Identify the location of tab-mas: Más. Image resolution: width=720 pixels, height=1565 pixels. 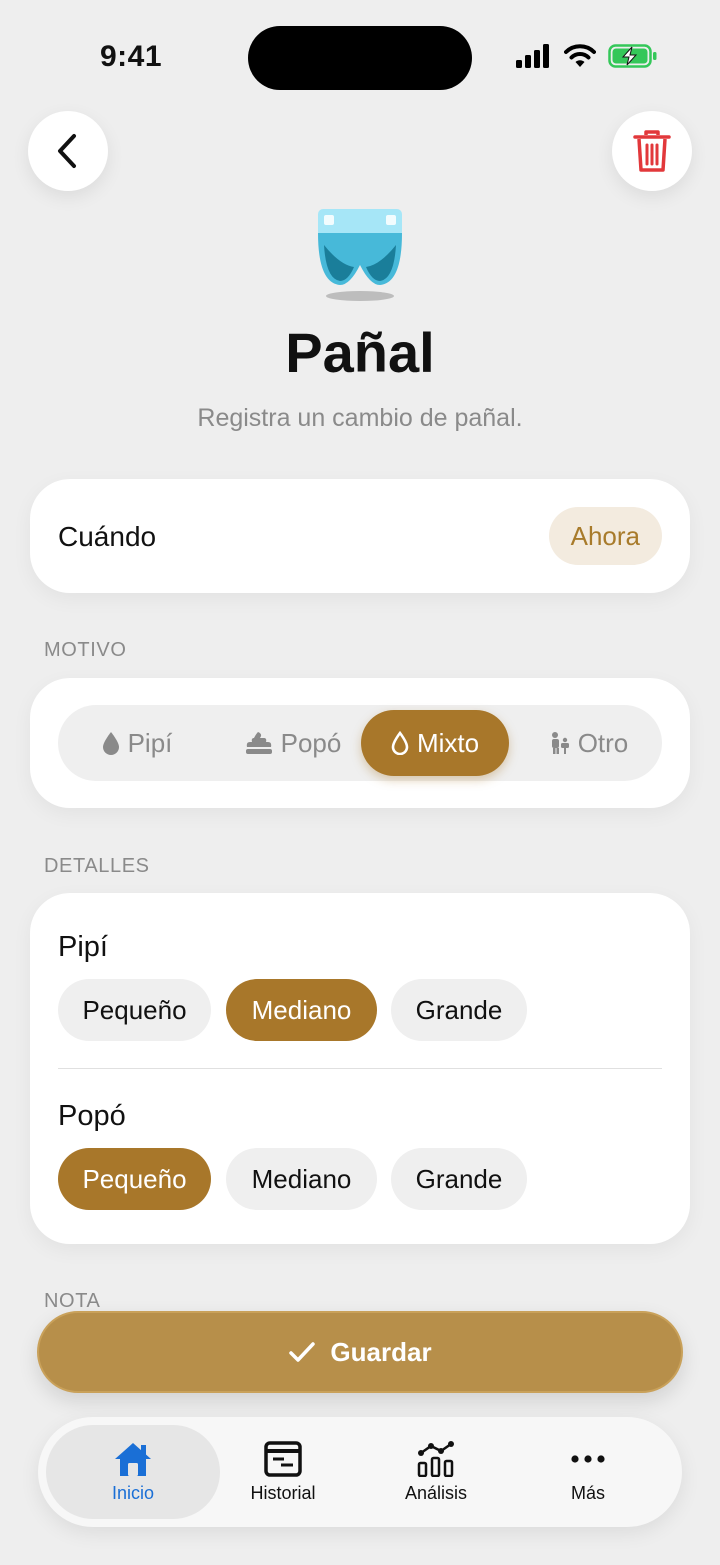
(588, 1472).